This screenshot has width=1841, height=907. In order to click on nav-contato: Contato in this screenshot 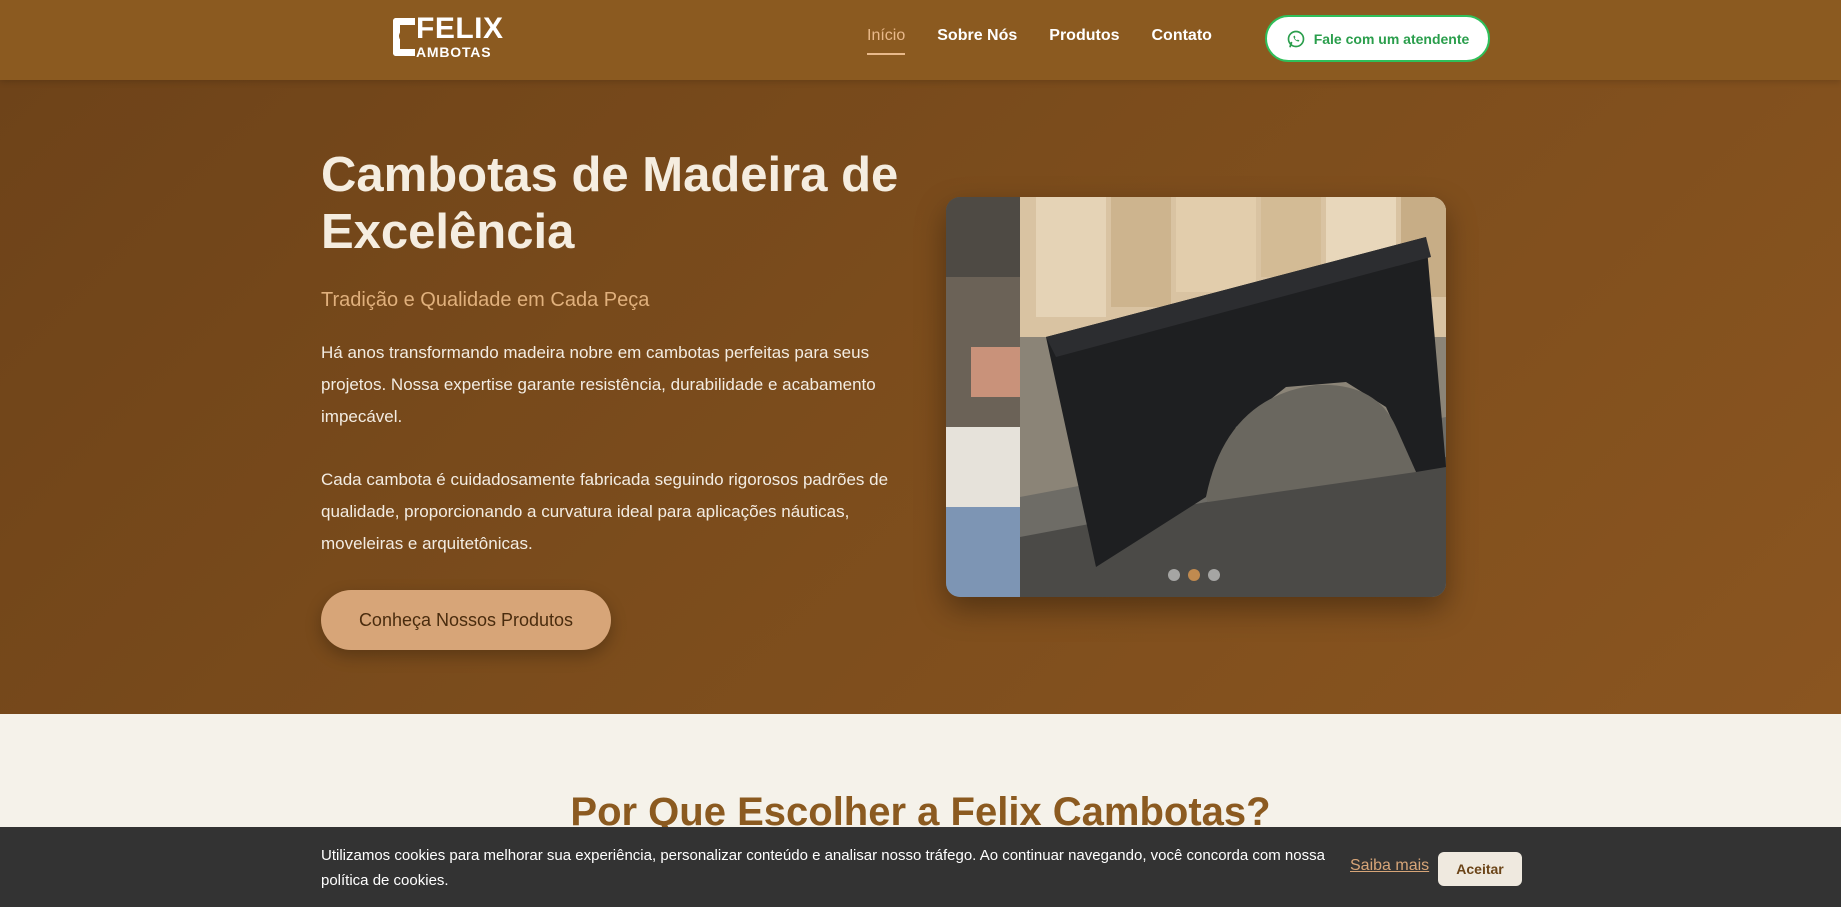, I will do `click(1181, 42)`.